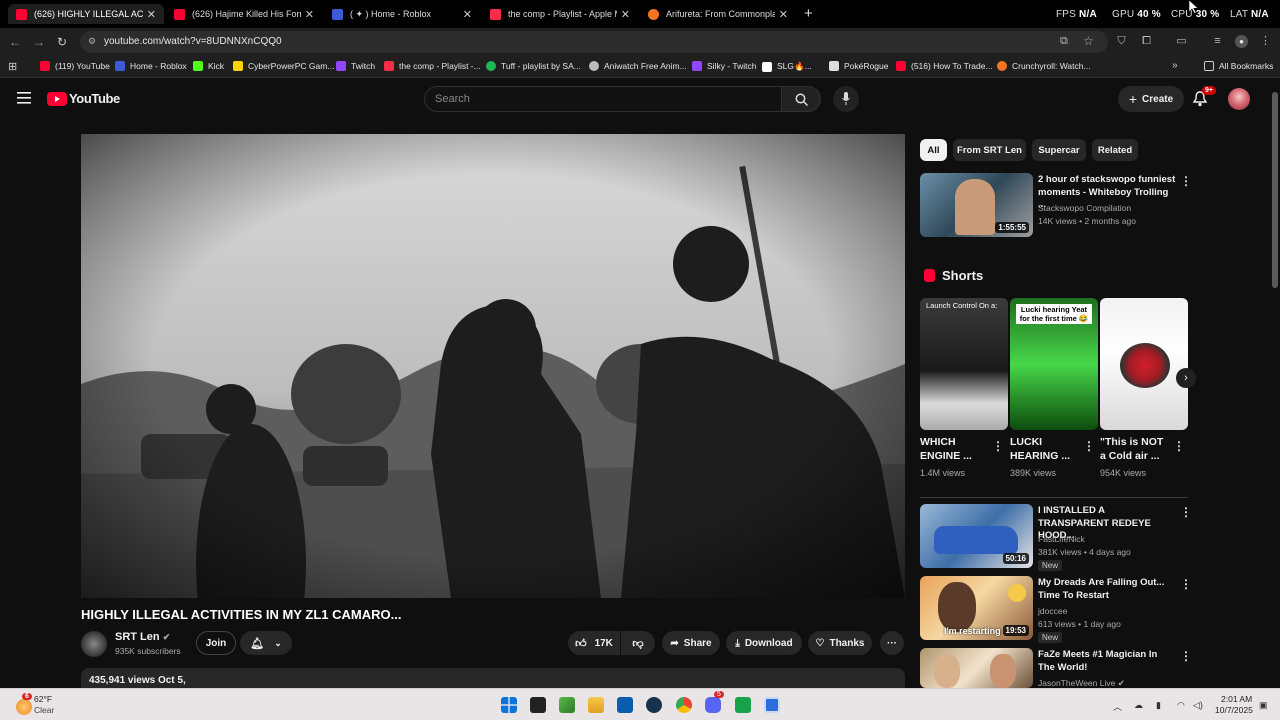 The height and width of the screenshot is (720, 1280). Describe the element at coordinates (1088, 41) in the screenshot. I see `bookmark-star-icon: ☆` at that location.